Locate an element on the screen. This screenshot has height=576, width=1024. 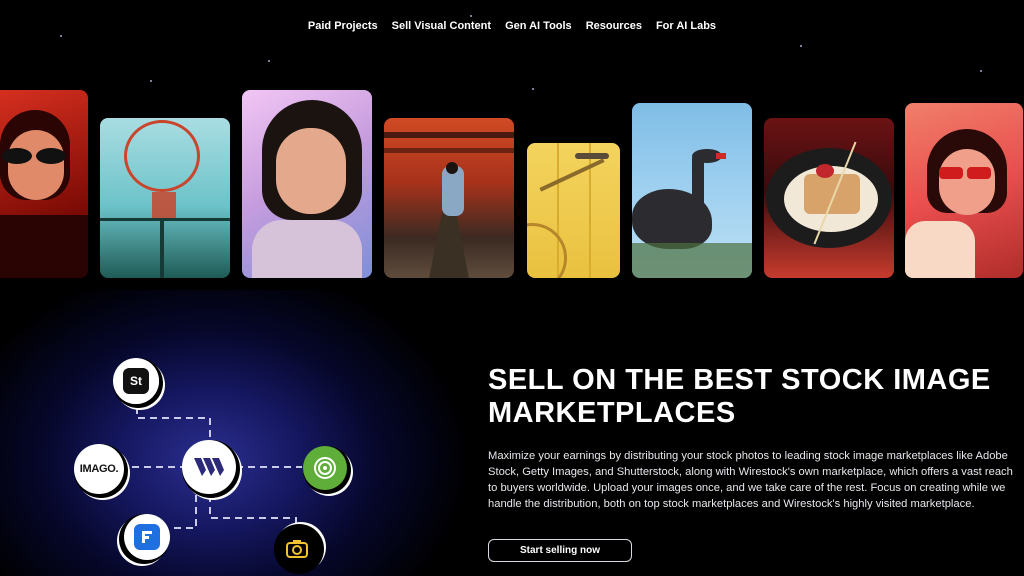
wirestock-center-node is located at coordinates (209, 467).